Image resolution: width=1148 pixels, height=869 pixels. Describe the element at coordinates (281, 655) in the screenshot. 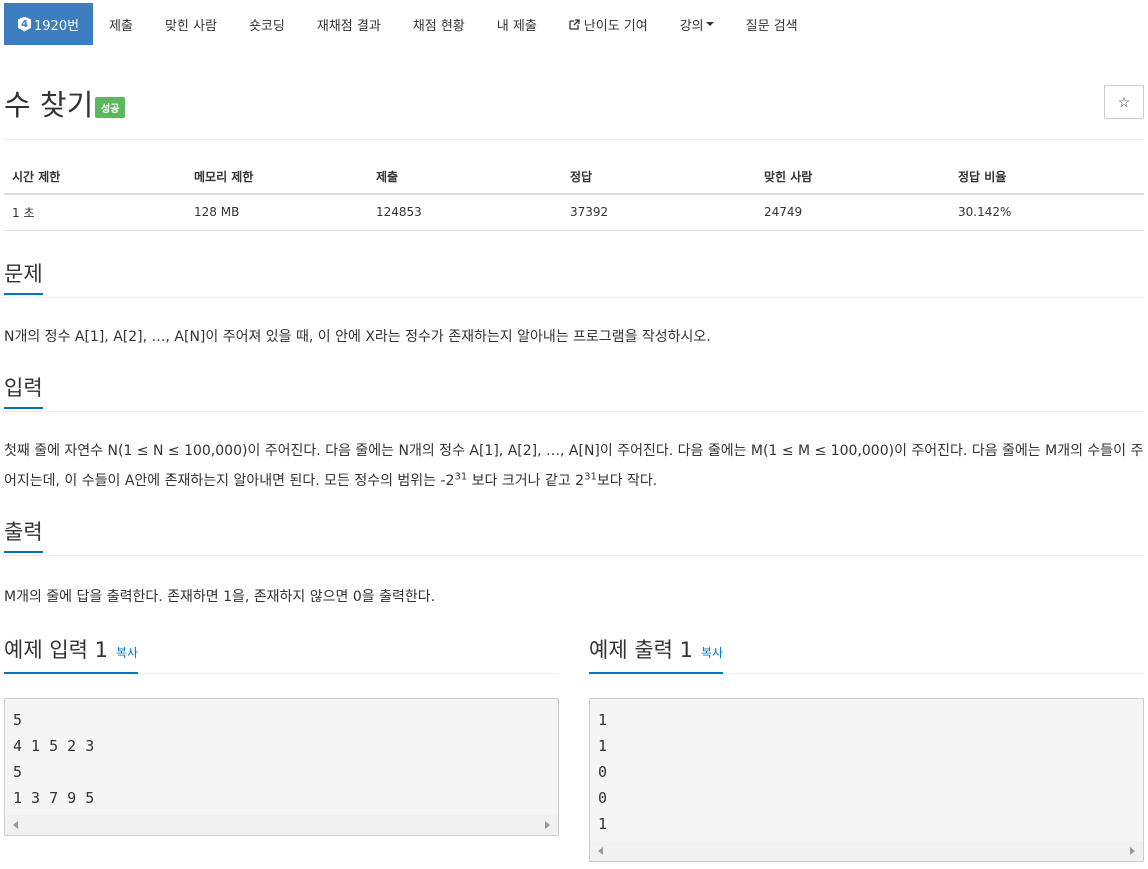

I see `section-heading: 예제 입력 1 복사` at that location.